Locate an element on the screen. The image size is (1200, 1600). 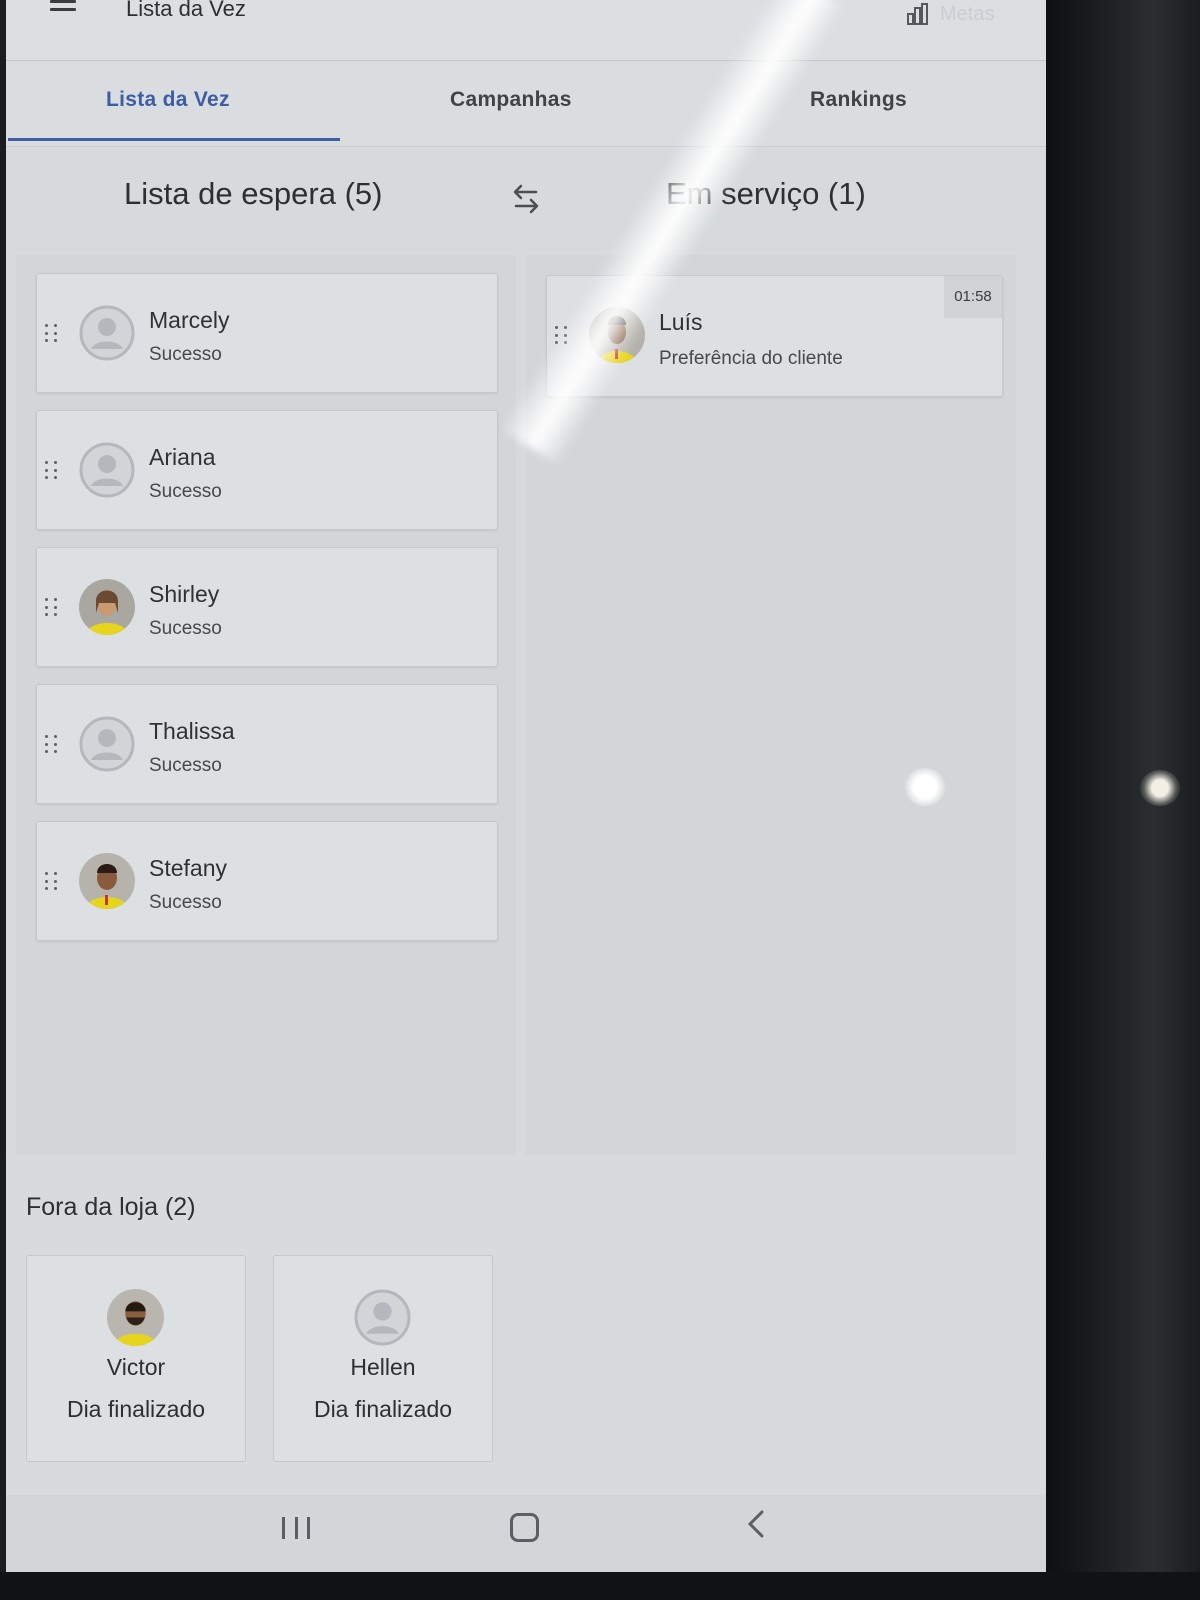
tab-rankings: Rankings is located at coordinates (858, 100).